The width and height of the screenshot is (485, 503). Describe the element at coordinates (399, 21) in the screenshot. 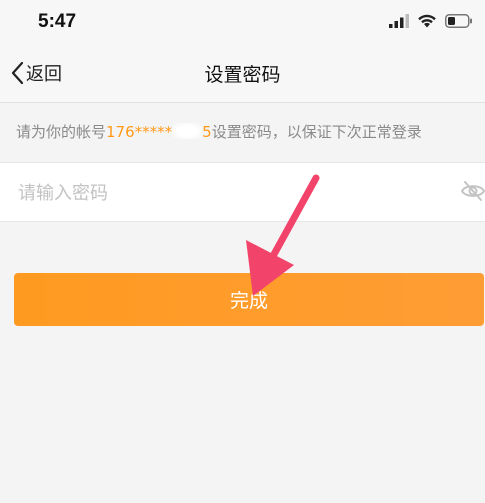

I see `cellular-signal-icon` at that location.